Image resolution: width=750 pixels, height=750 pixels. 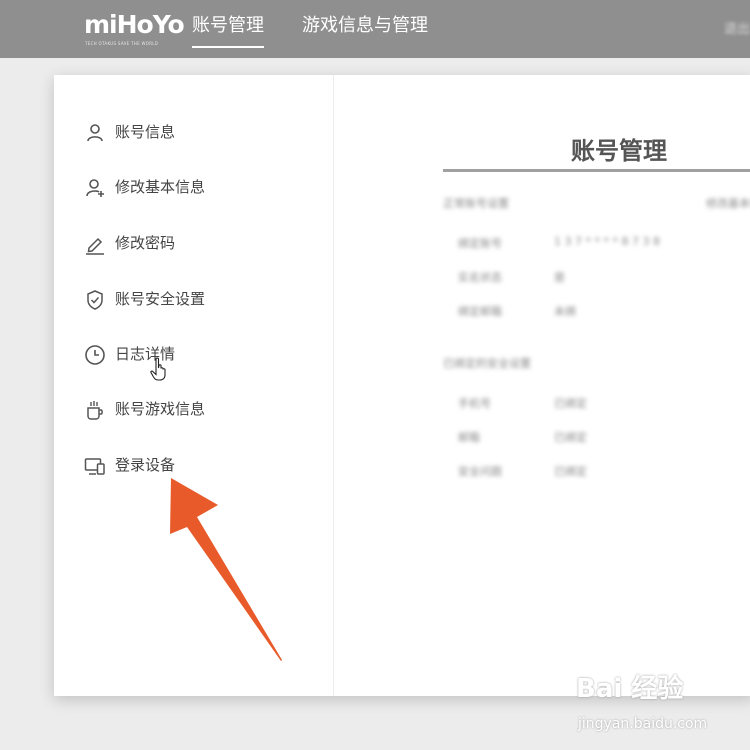 I want to click on info-value: 1 3 7 * * * * 8 7 3 8, so click(x=607, y=241).